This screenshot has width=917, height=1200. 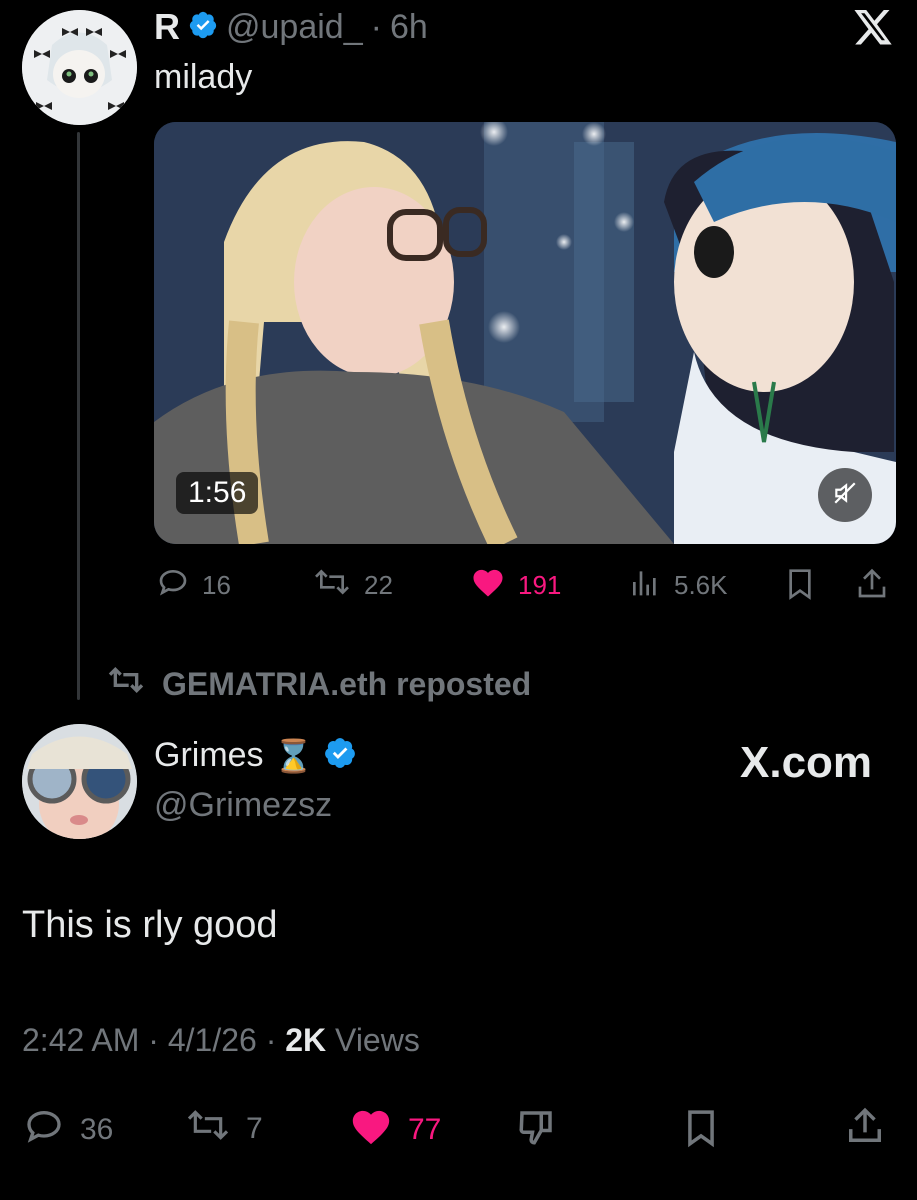 What do you see at coordinates (645, 585) in the screenshot?
I see `views-icon` at bounding box center [645, 585].